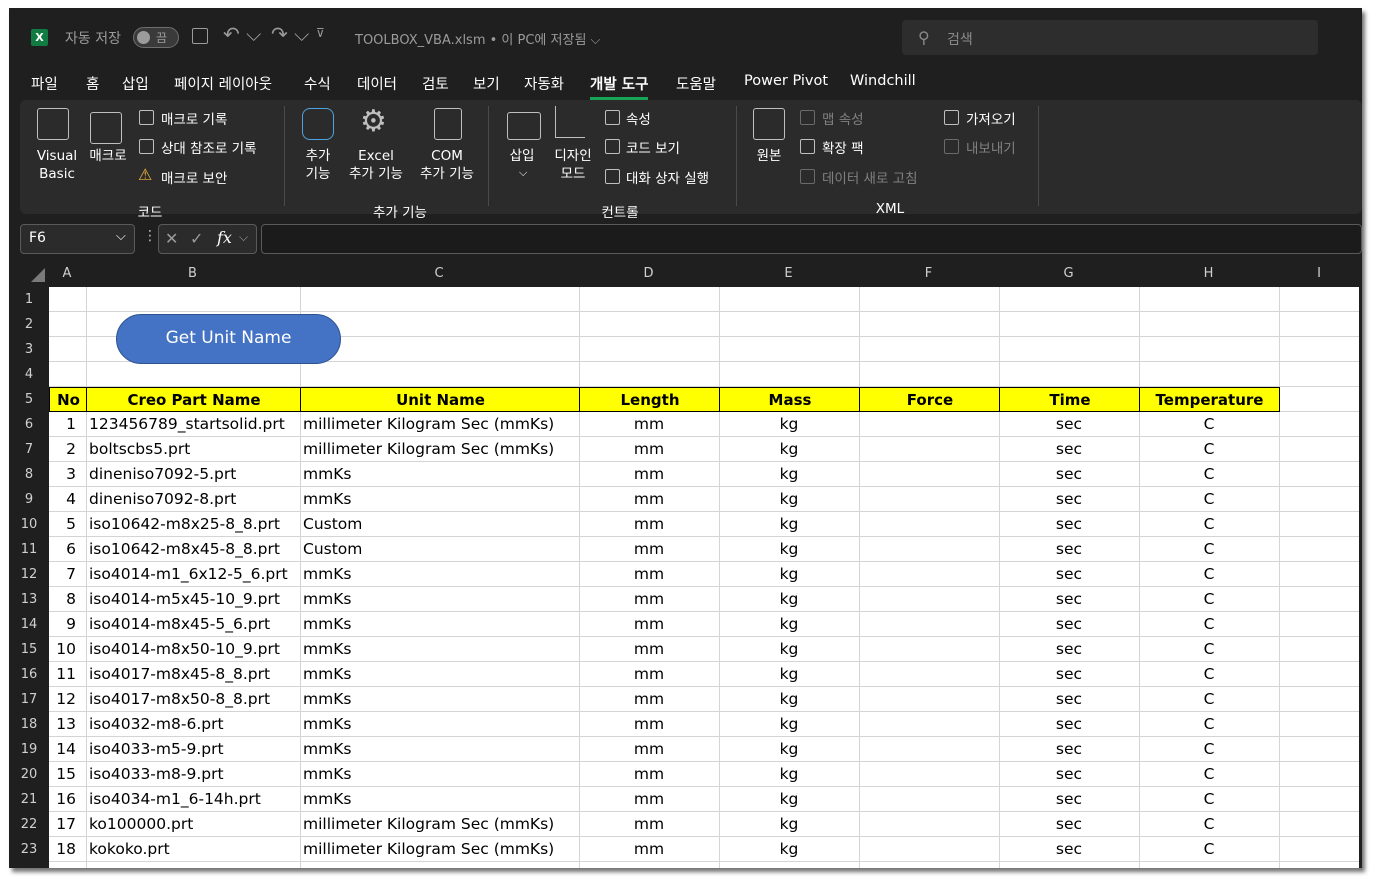  What do you see at coordinates (67, 574) in the screenshot?
I see `cell-no: 7` at bounding box center [67, 574].